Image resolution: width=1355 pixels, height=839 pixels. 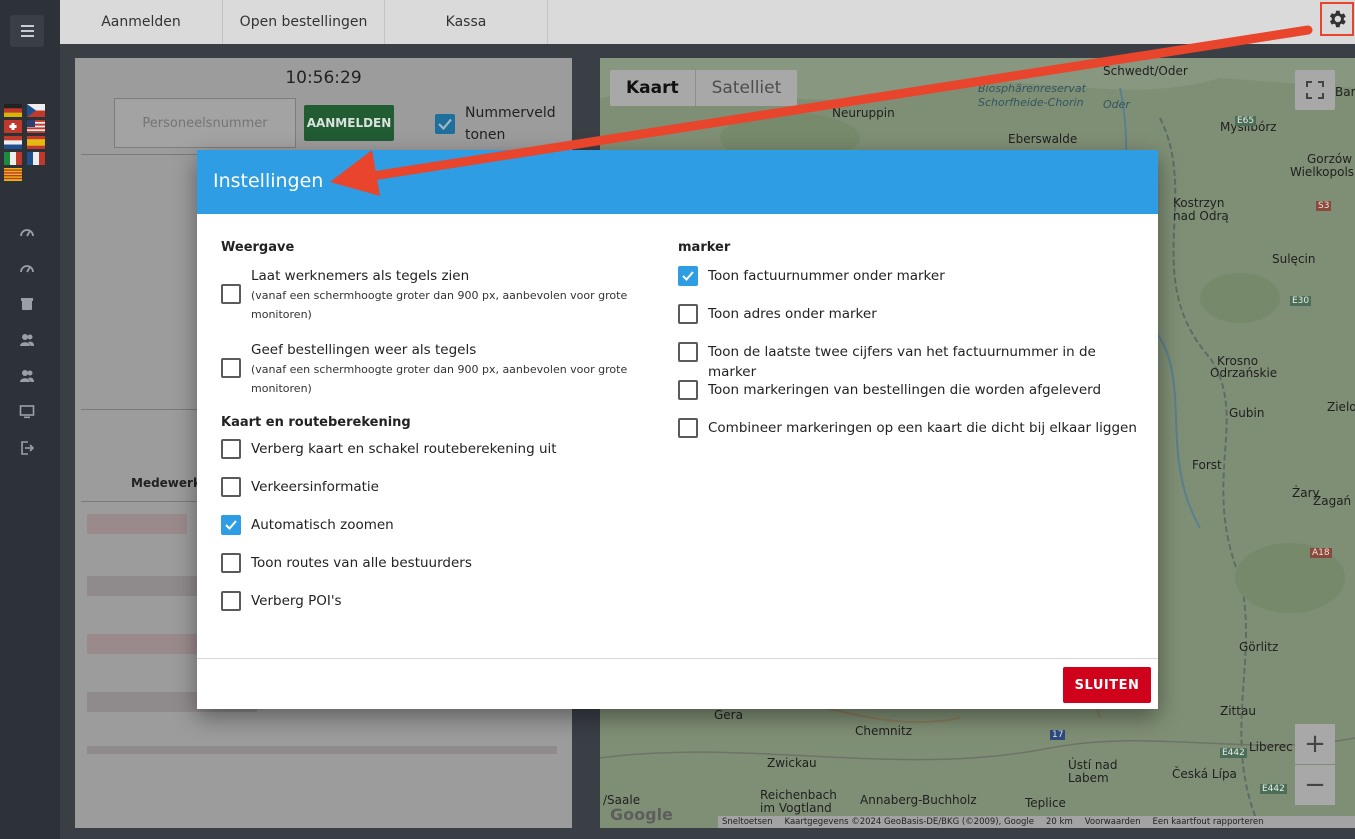 I want to click on option-traffic: Verkeersinformatie, so click(x=436, y=487).